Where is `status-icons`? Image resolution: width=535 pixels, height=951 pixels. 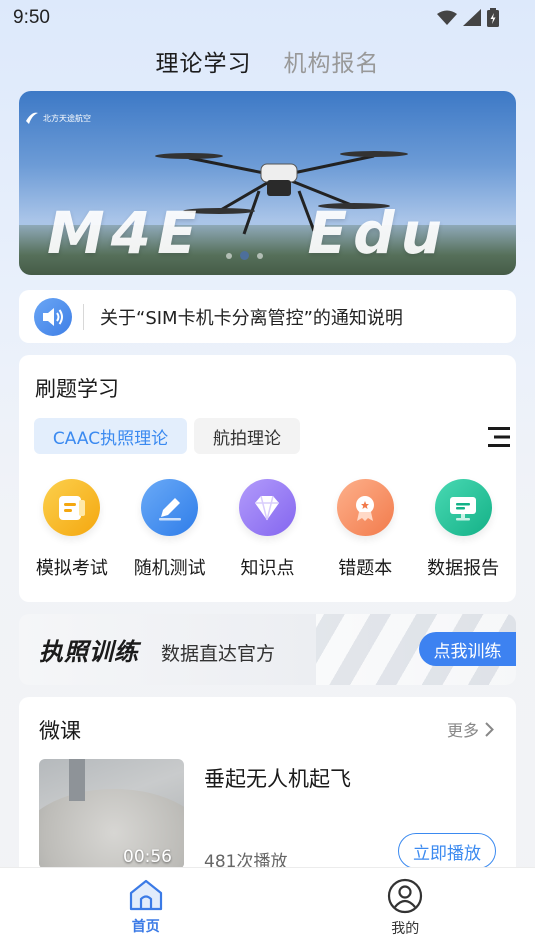
status-icons is located at coordinates (468, 17).